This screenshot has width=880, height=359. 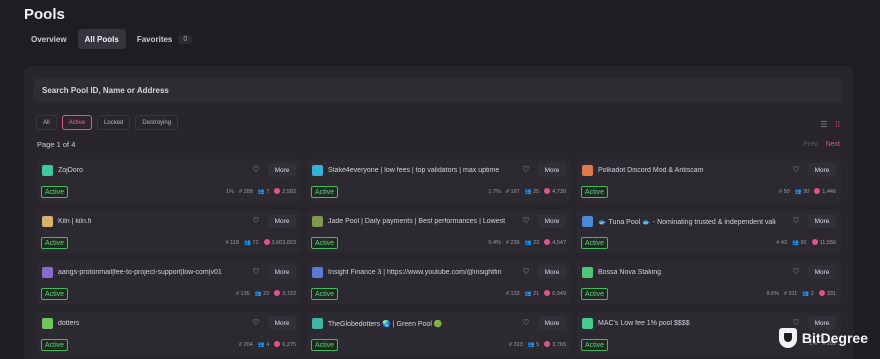 I want to click on filter-all: All, so click(x=46, y=122).